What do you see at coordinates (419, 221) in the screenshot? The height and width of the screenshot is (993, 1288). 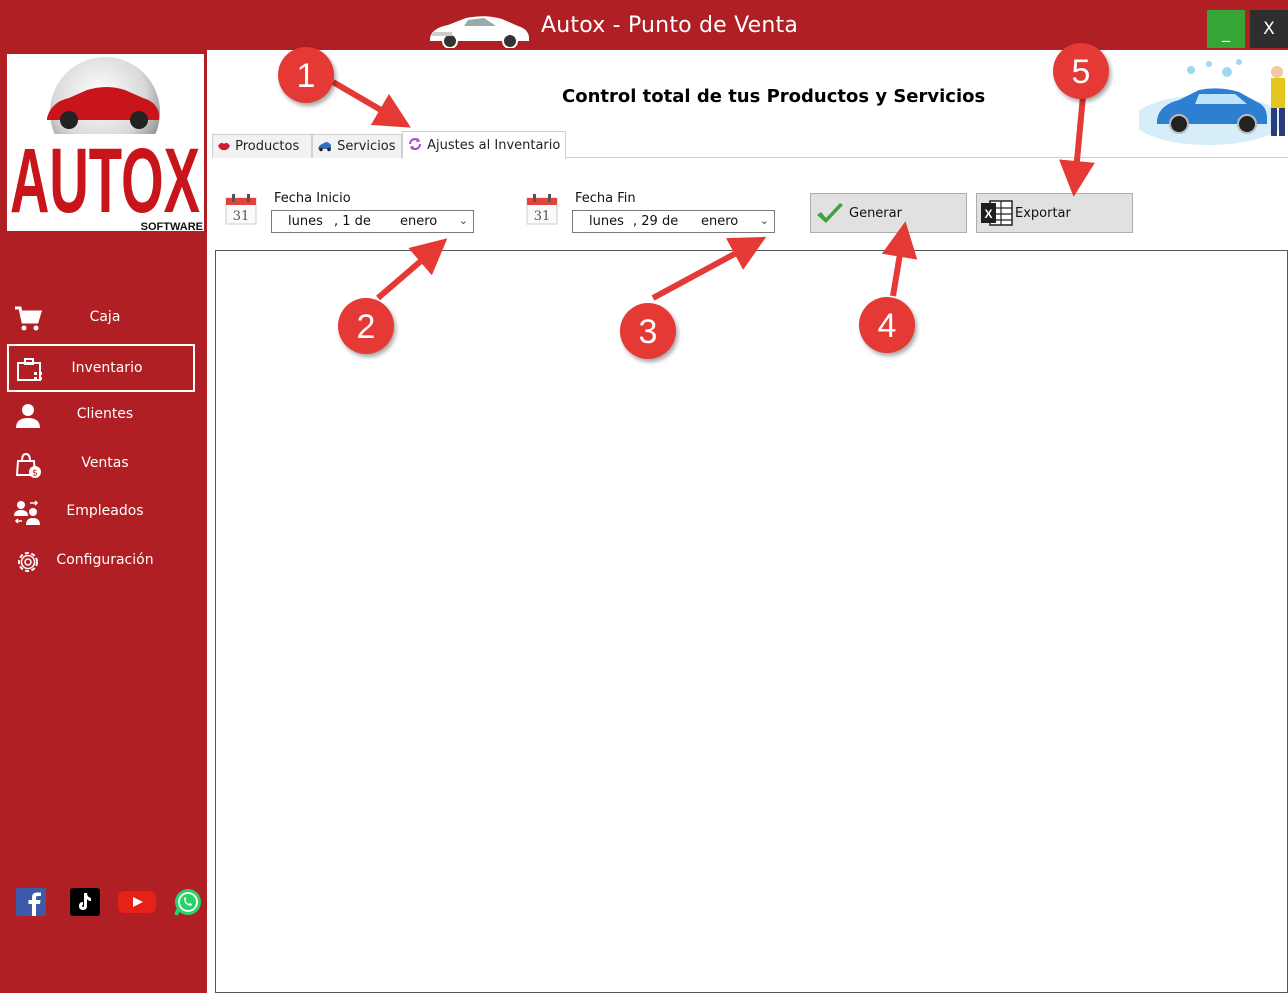 I see `start-date-month: enero` at bounding box center [419, 221].